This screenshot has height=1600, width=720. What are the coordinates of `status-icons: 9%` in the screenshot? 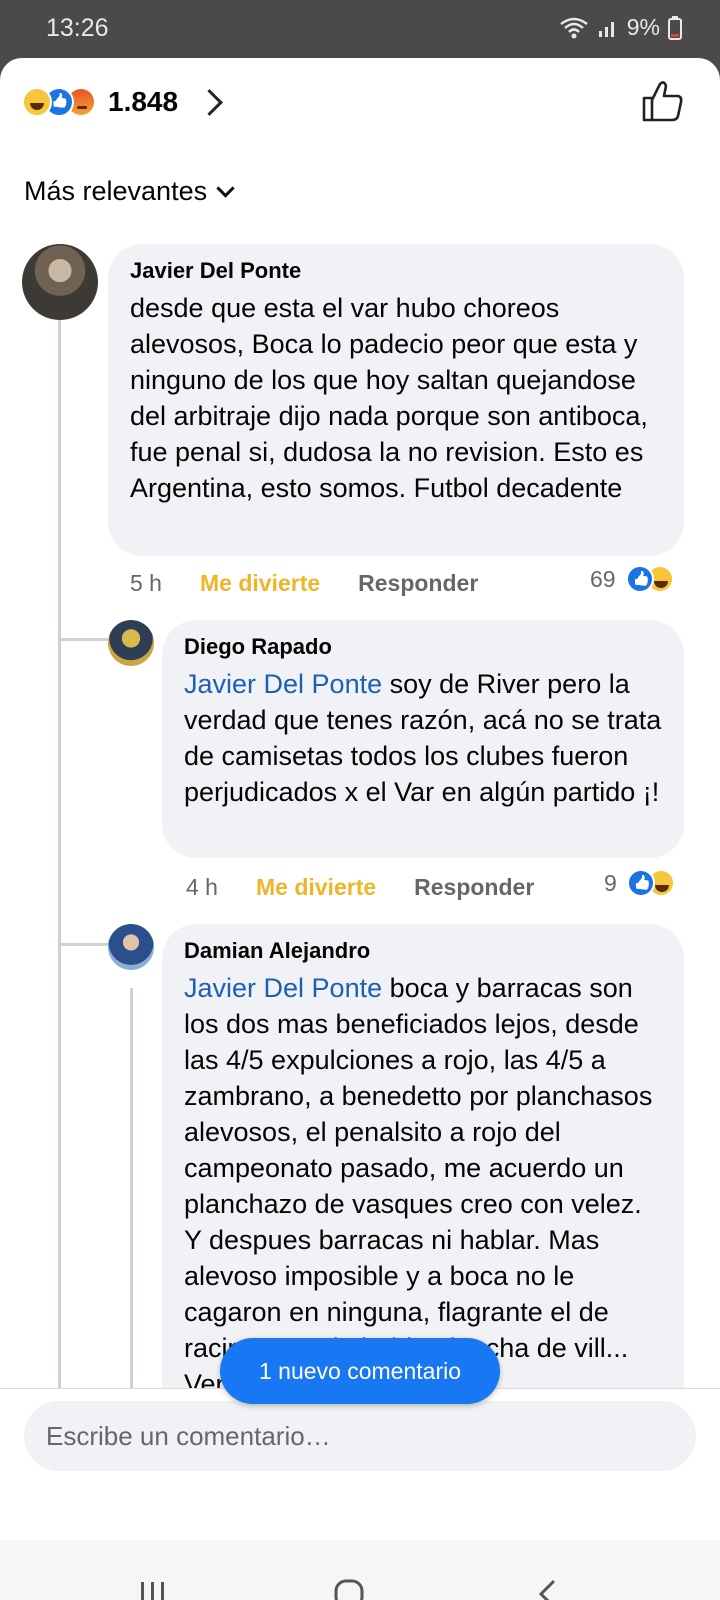 It's located at (620, 27).